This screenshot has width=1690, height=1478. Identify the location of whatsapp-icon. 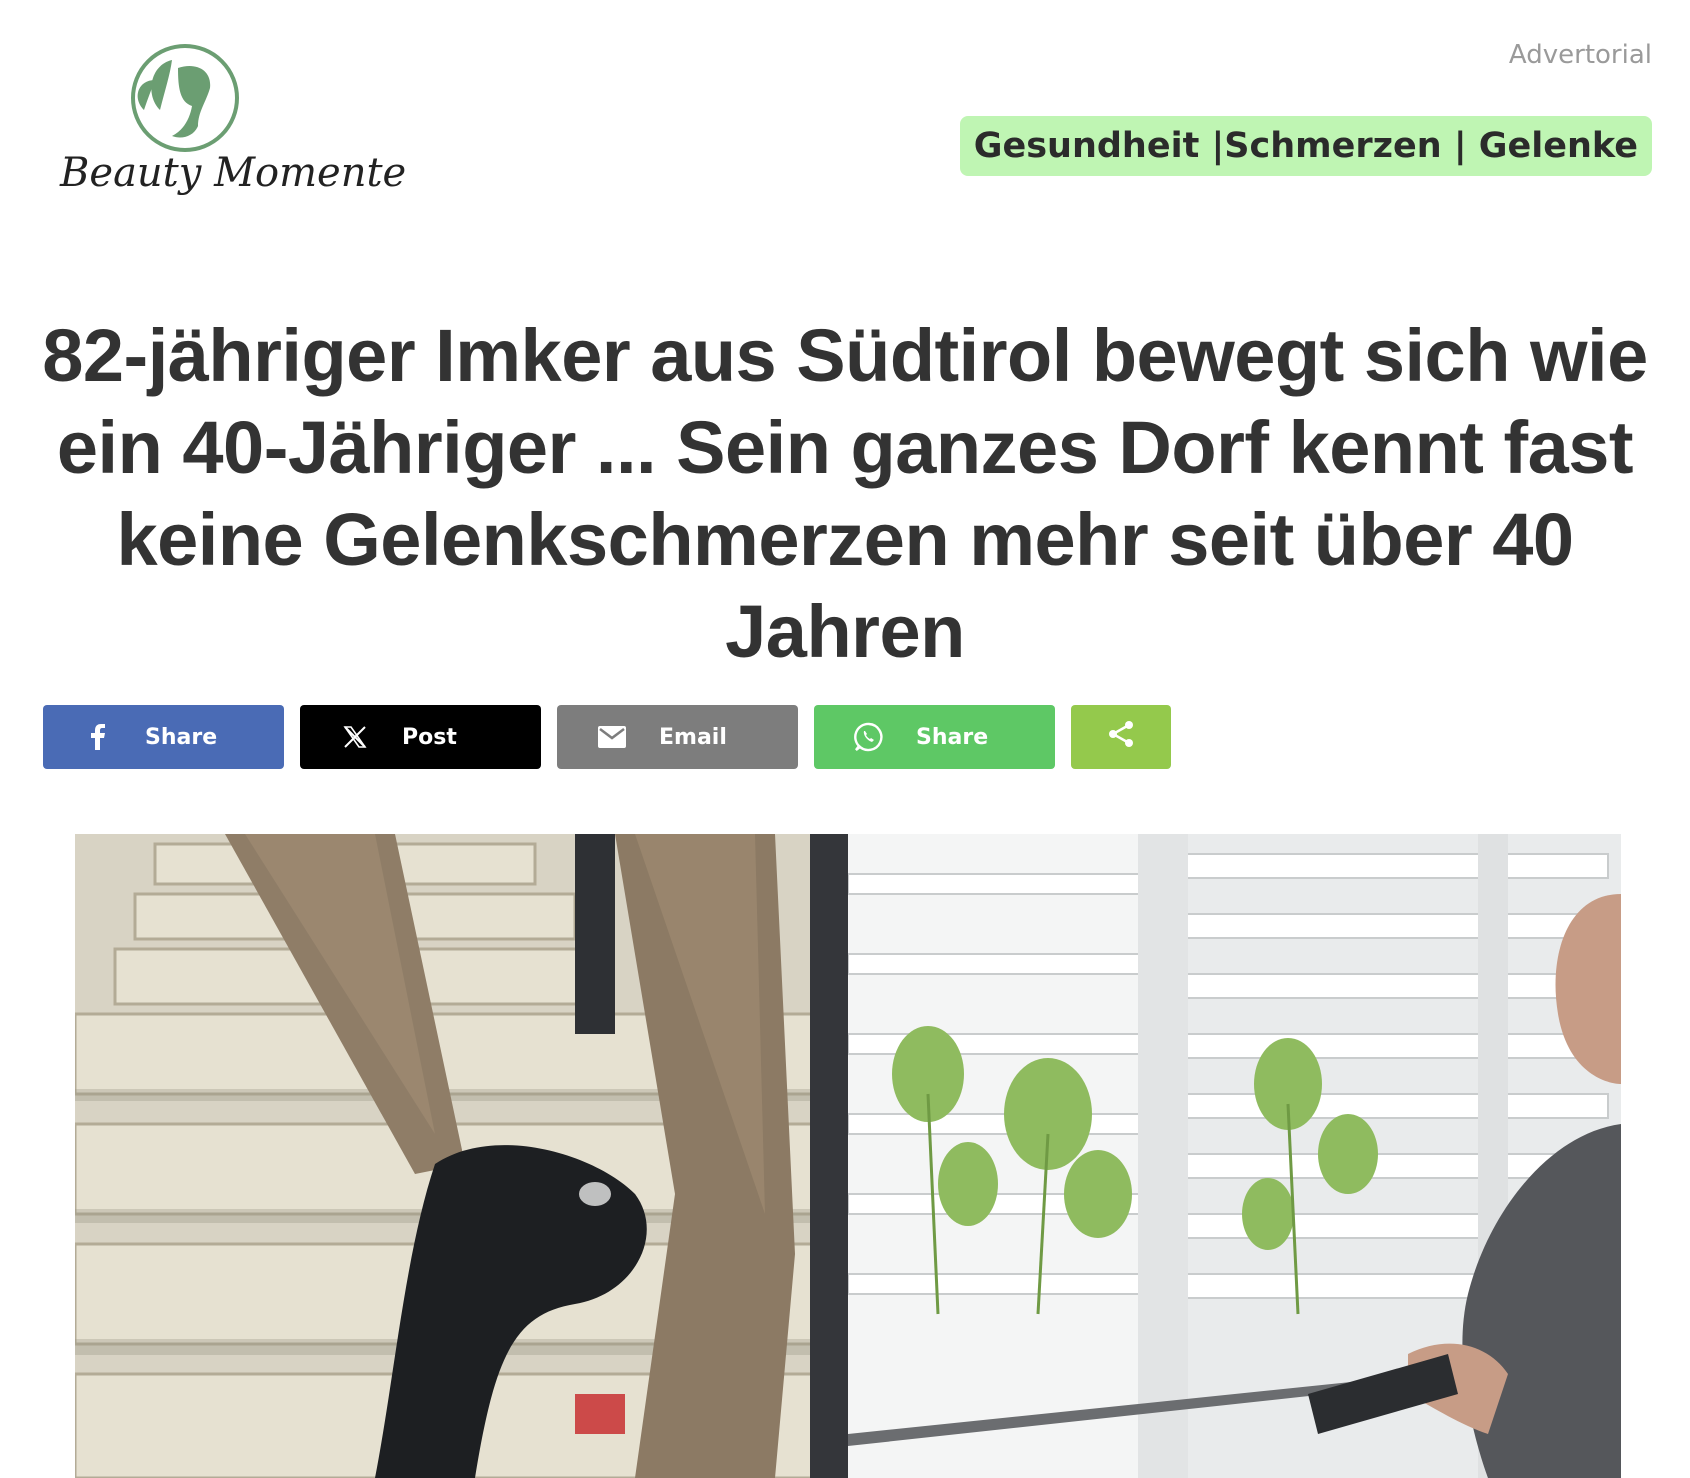
(869, 737).